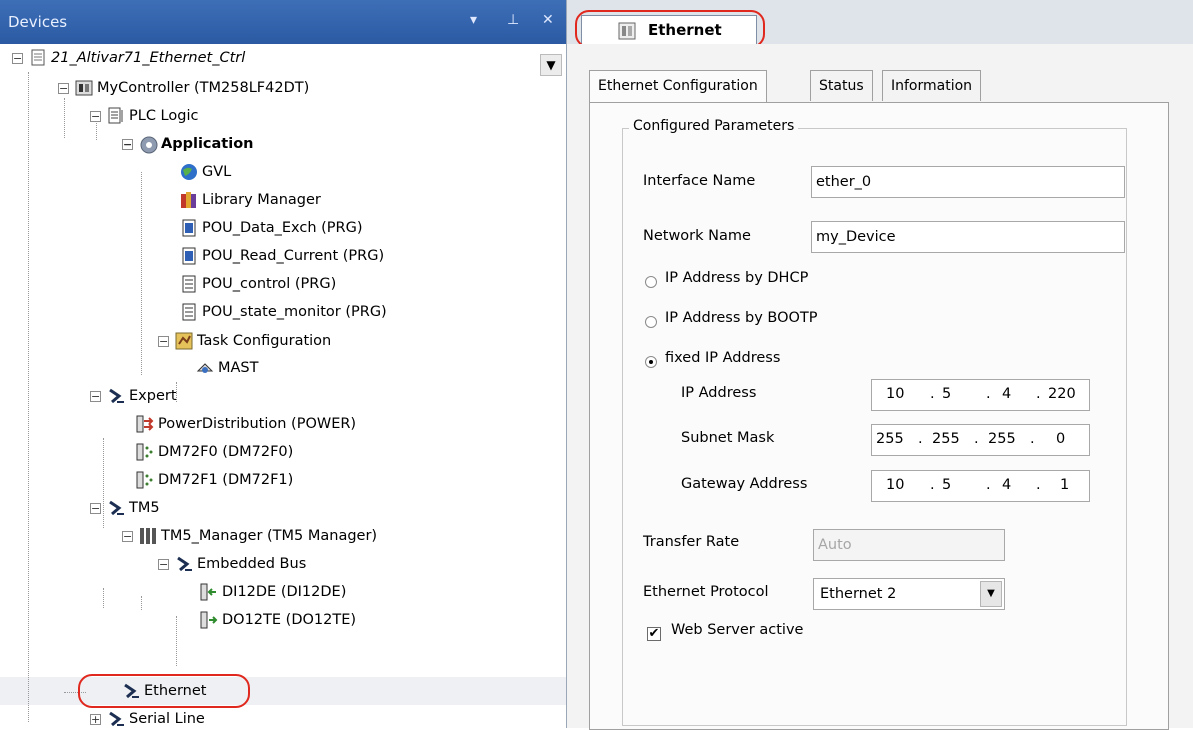  Describe the element at coordinates (205, 368) in the screenshot. I see `task-icon` at that location.